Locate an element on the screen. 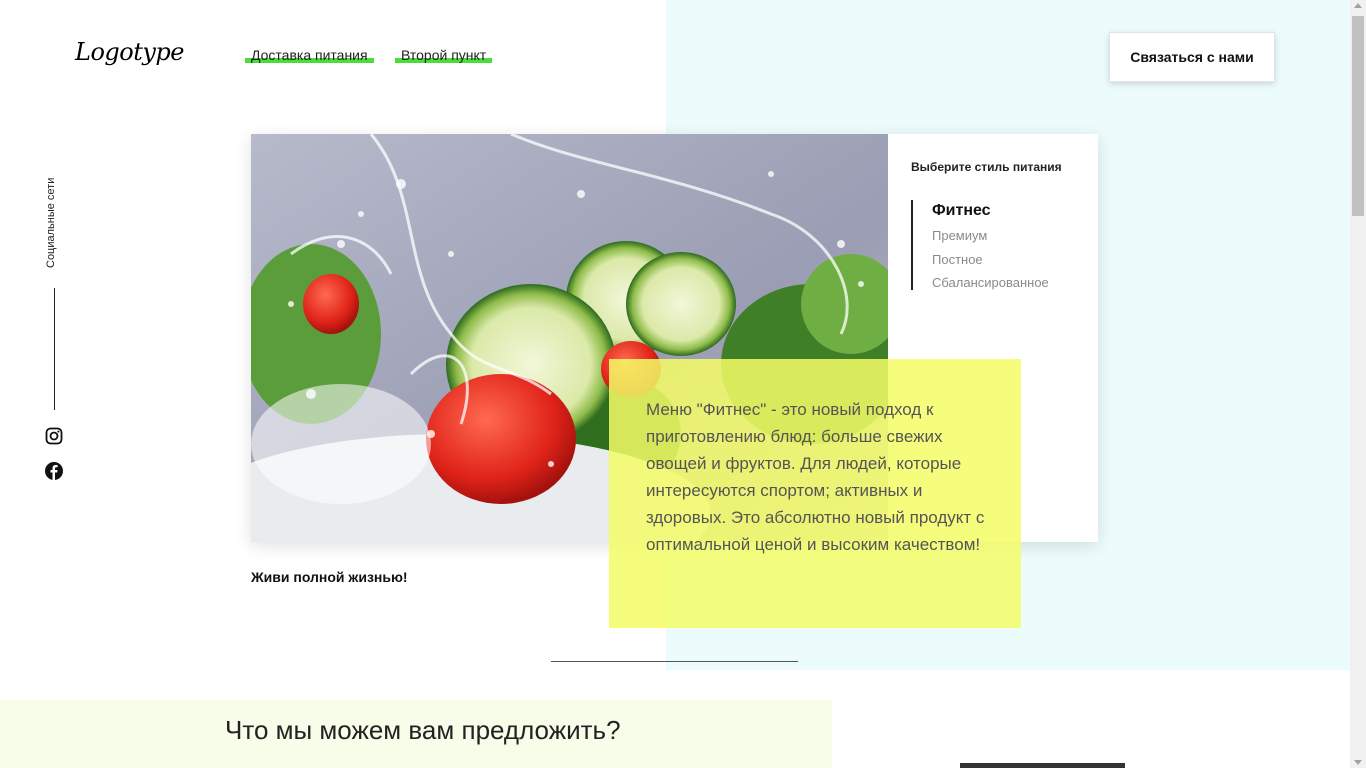 The width and height of the screenshot is (1366, 768). nav-link-label: Доставка питания is located at coordinates (309, 55).